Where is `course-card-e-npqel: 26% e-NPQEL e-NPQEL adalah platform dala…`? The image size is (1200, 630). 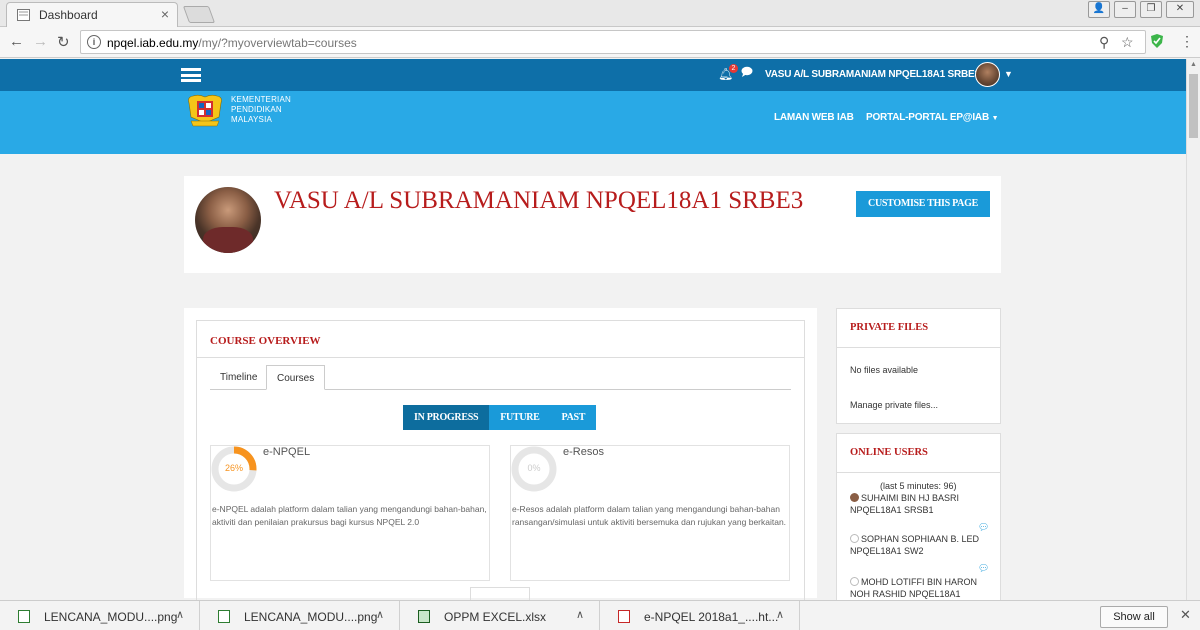
course-card-e-npqel: 26% e-NPQEL e-NPQEL adalah platform dala… is located at coordinates (350, 513).